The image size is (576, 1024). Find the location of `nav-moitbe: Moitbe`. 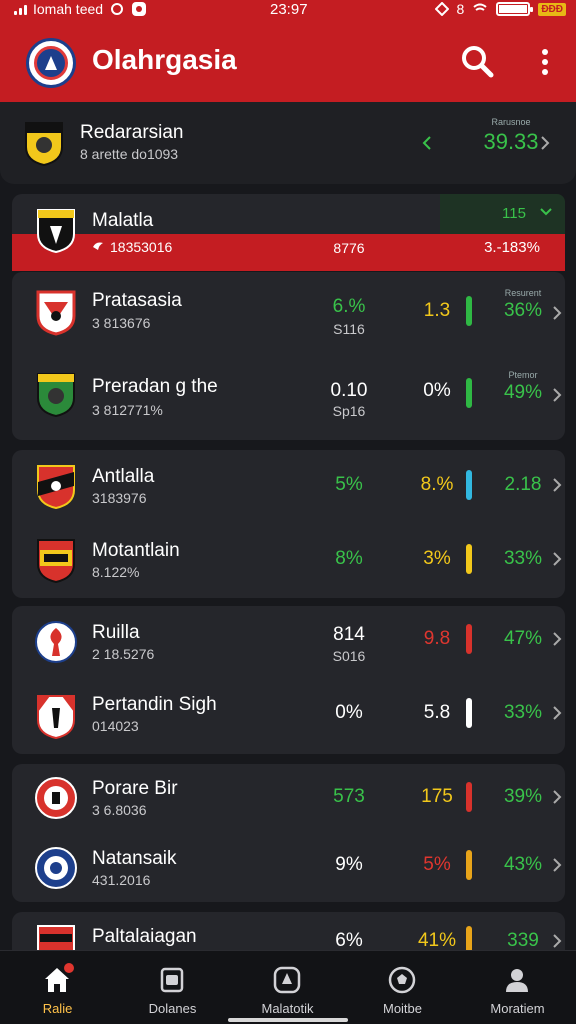

nav-moitbe: Moitbe is located at coordinates (402, 987).